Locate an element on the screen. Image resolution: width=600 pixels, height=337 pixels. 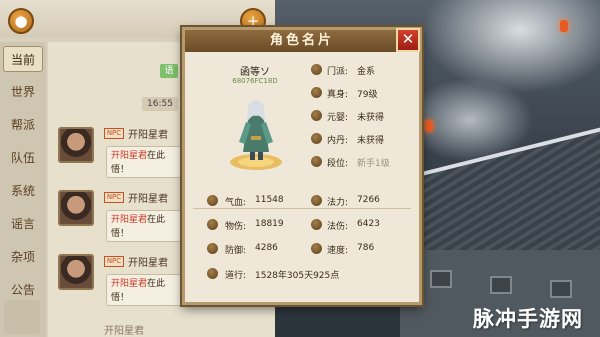
dialog-title: 角色名片 is located at coordinates (301, 40).